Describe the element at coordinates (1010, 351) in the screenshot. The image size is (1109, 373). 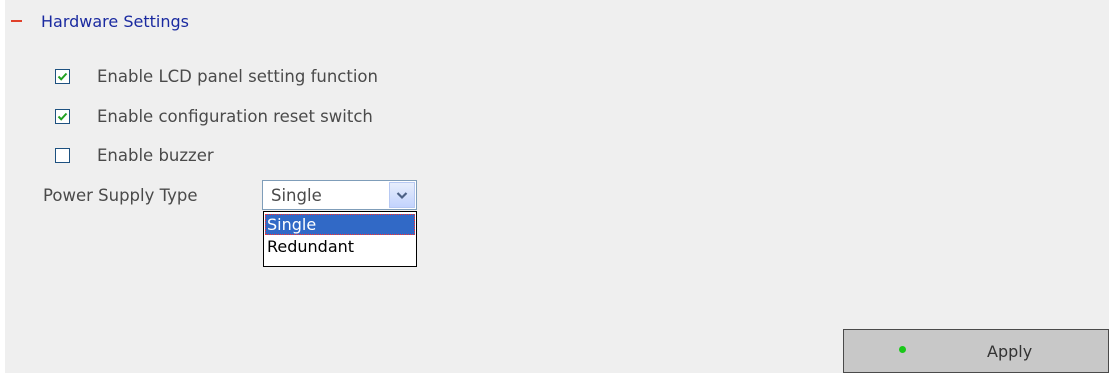
I see `apply-label: Apply` at that location.